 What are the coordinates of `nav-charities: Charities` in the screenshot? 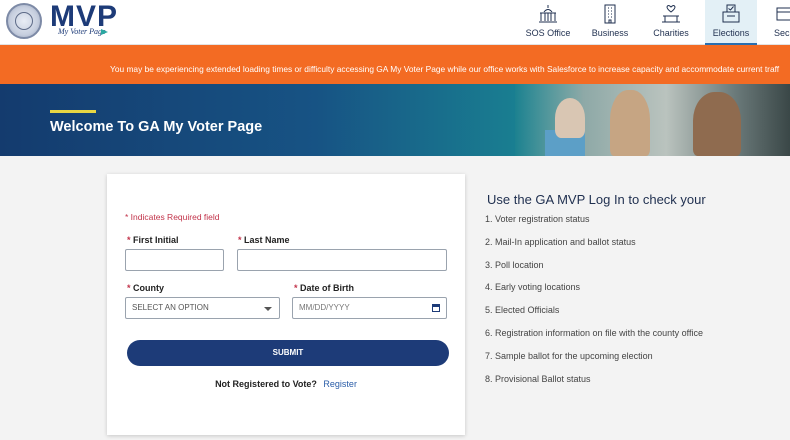 It's located at (671, 22).